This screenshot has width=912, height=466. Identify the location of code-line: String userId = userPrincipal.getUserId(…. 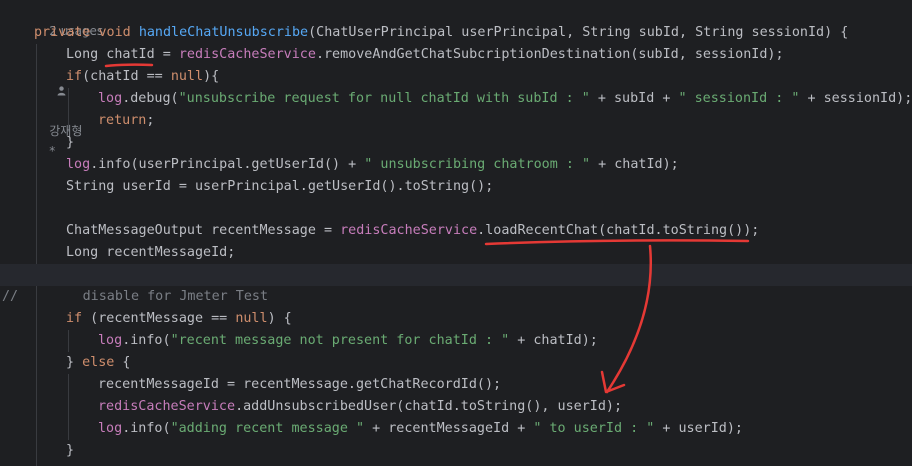
(279, 187).